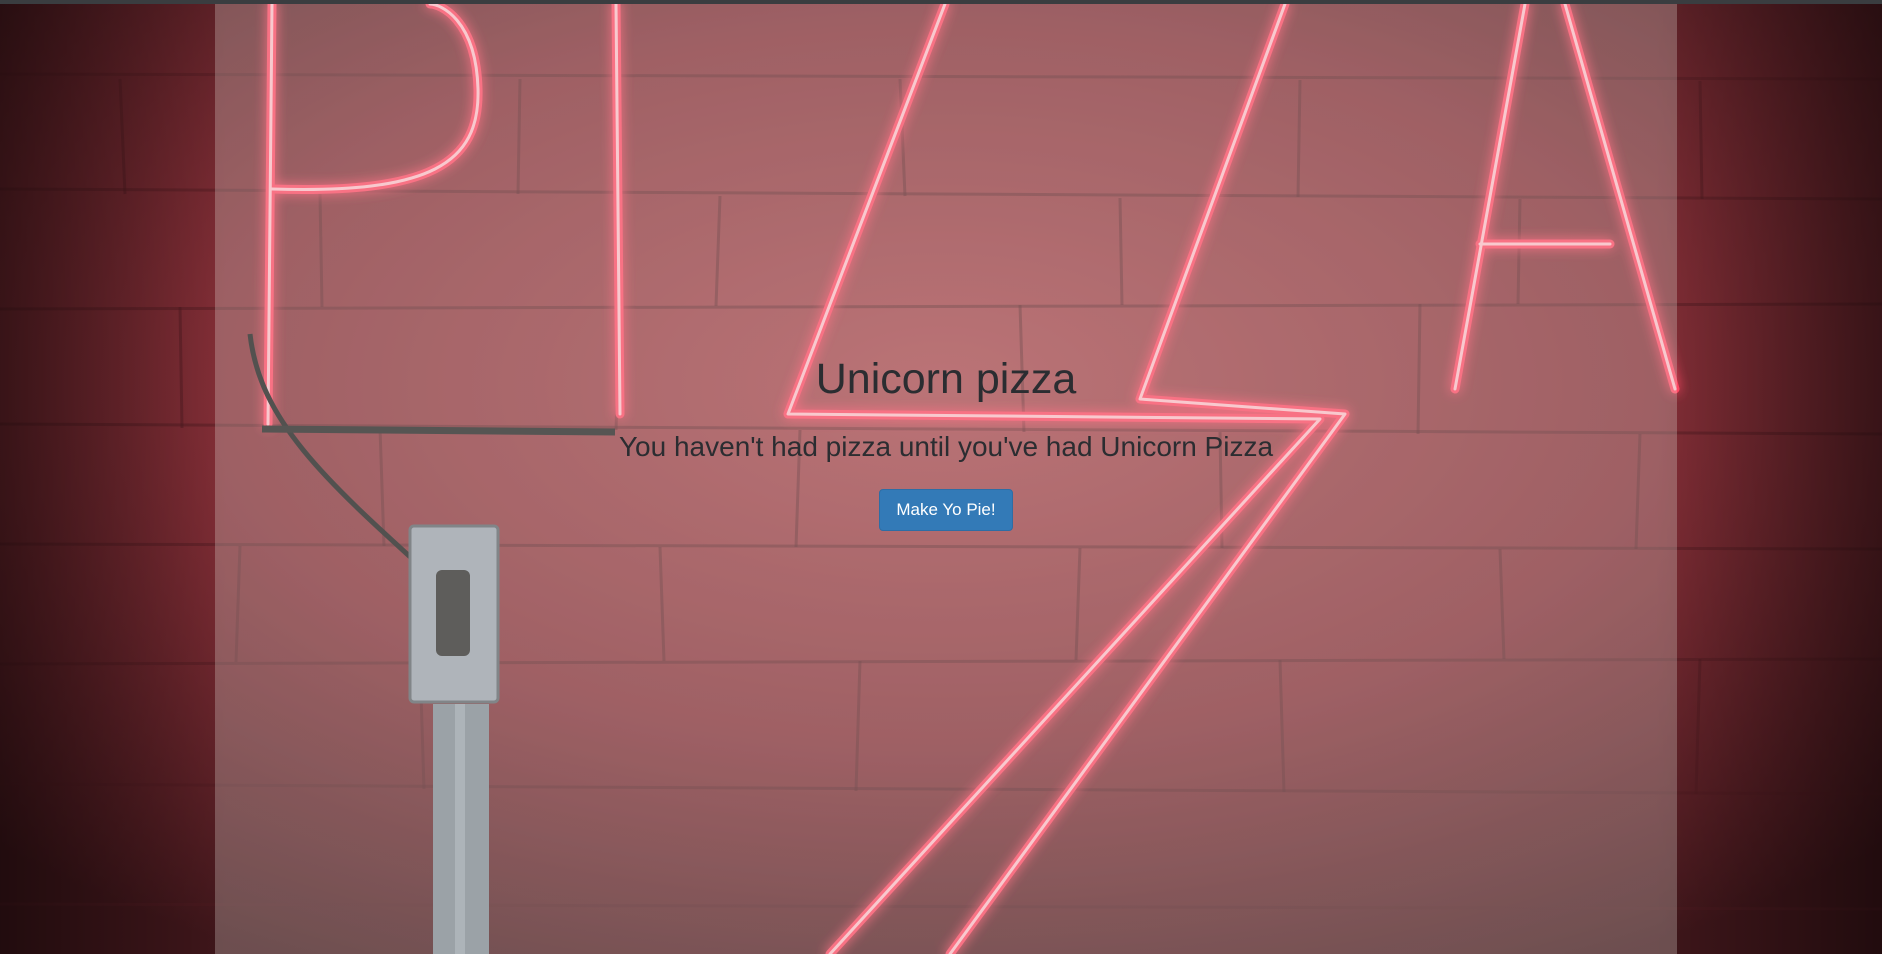 Image resolution: width=1882 pixels, height=954 pixels. Describe the element at coordinates (946, 510) in the screenshot. I see `make-yo-pie-button: Make Yo Pie!` at that location.